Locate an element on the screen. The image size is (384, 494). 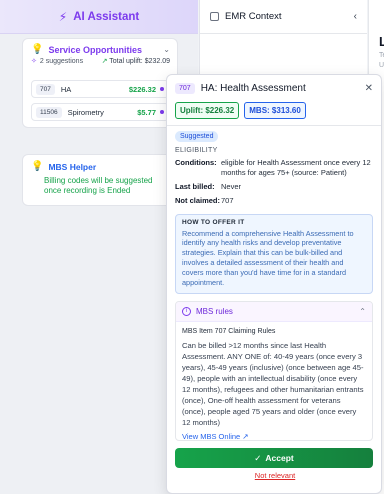
right-panel-text: Te is located at coordinates (381, 55).